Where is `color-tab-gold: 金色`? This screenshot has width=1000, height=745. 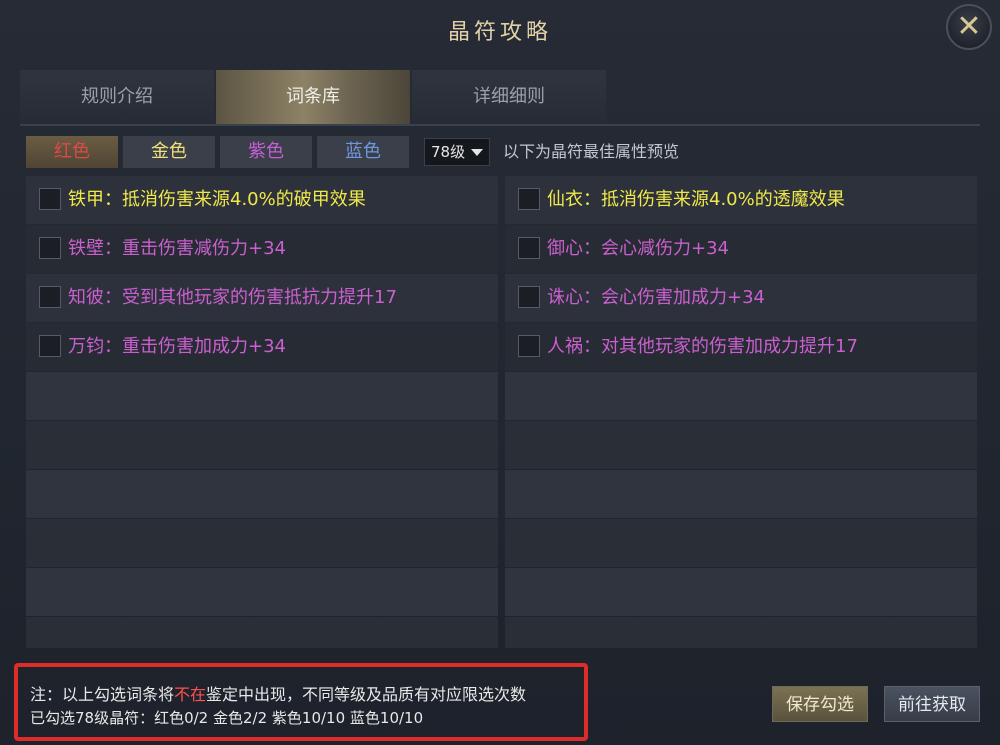
color-tab-gold: 金色 is located at coordinates (169, 152).